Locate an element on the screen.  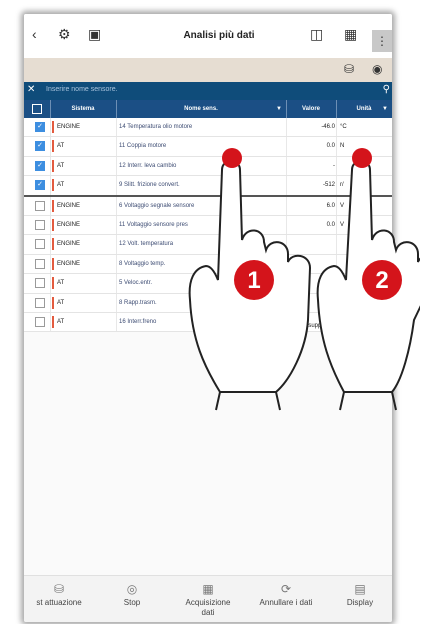
finger-1-label: 1 is located at coordinates (253, 280).